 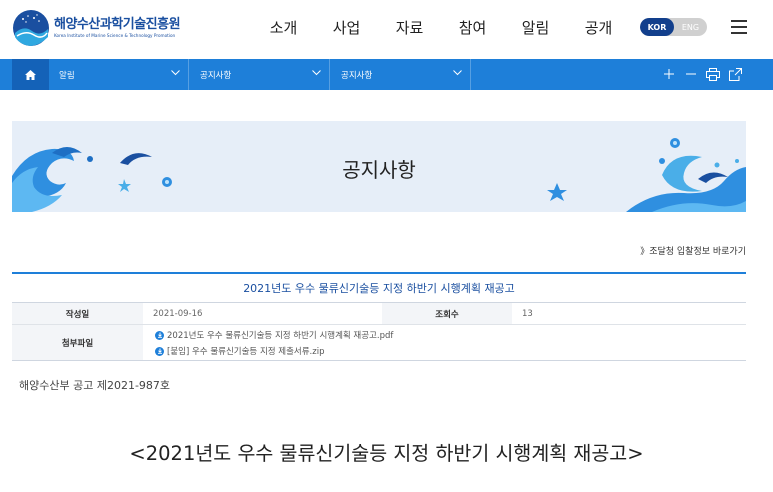 What do you see at coordinates (77, 342) in the screenshot?
I see `attachments-label: 첨부파일` at bounding box center [77, 342].